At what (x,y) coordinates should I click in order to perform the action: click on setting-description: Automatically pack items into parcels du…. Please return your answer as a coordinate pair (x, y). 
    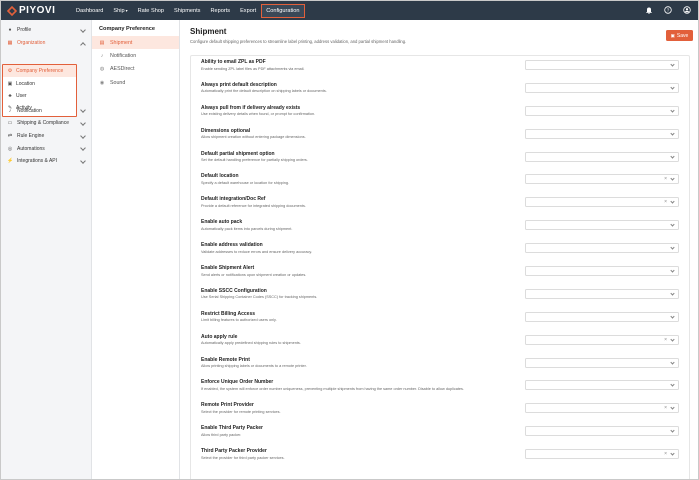
    Looking at the image, I should click on (247, 228).